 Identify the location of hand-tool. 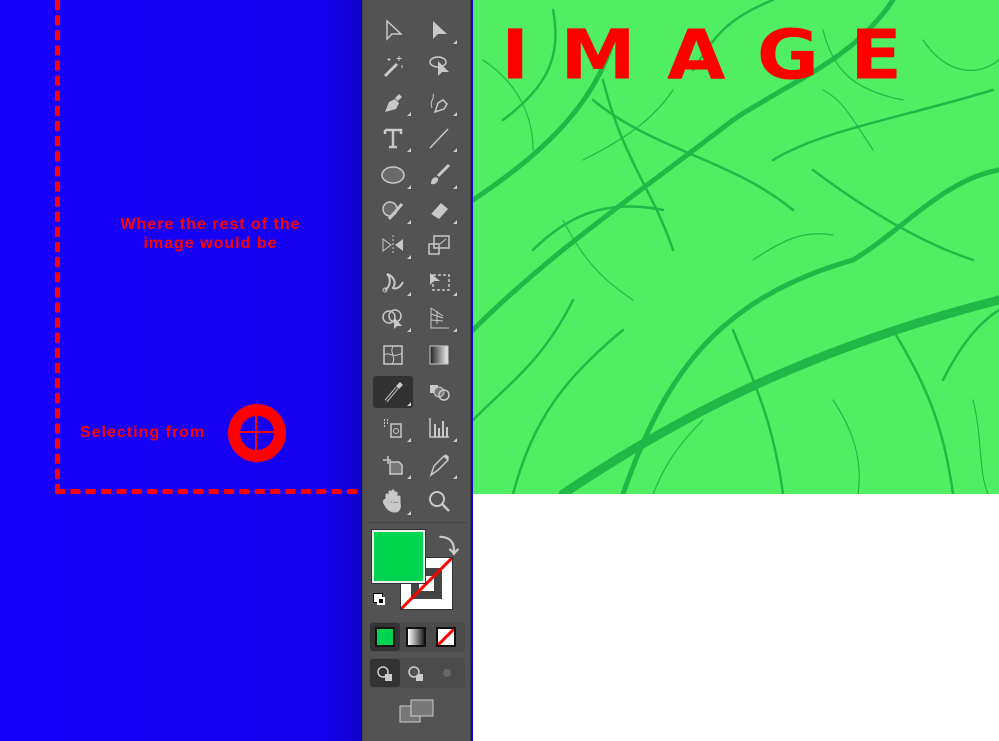
(393, 501).